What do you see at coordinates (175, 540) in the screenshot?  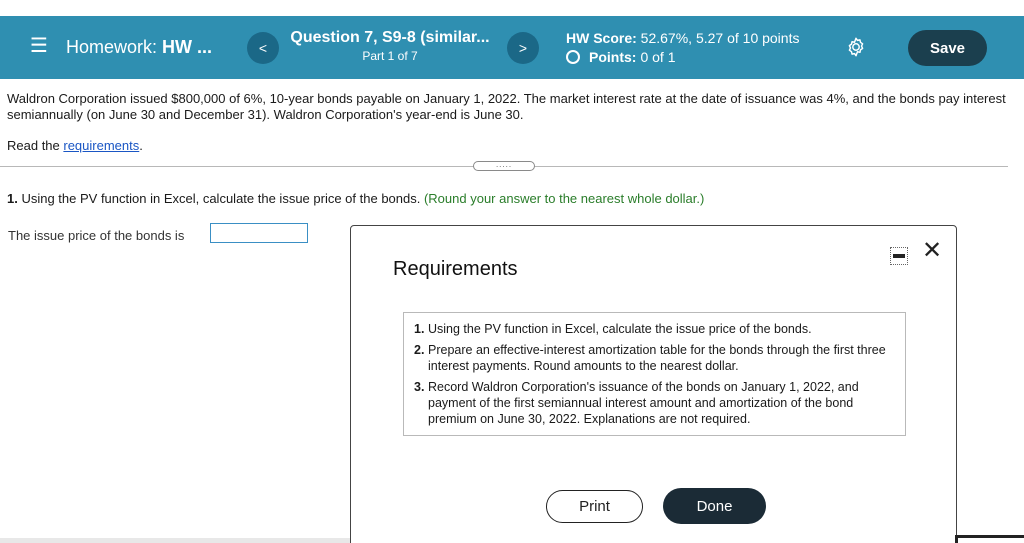 I see `bottom-scroll-strip` at bounding box center [175, 540].